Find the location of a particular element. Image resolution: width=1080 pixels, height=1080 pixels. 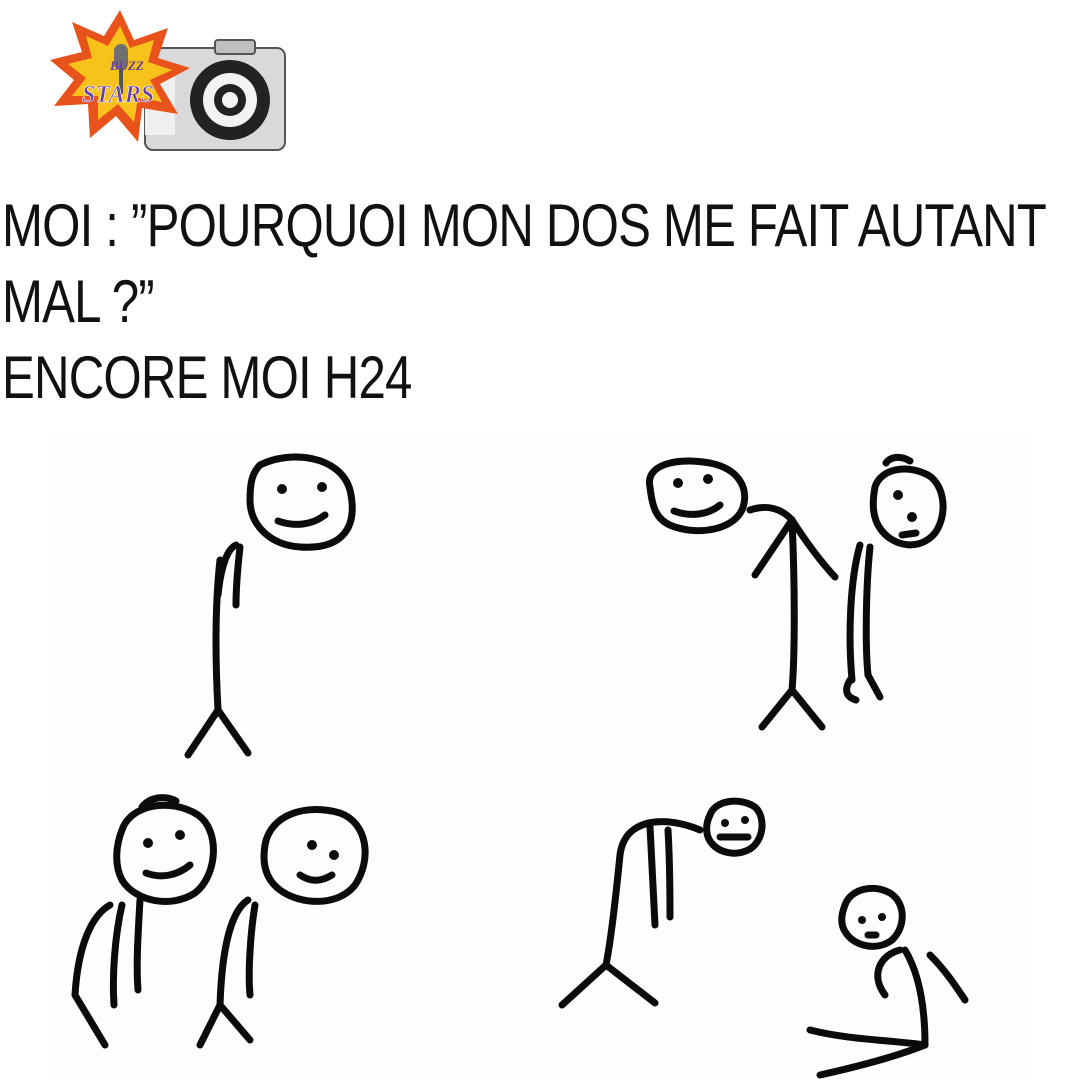

logo-text-line1: BUZZ is located at coordinates (126, 65).